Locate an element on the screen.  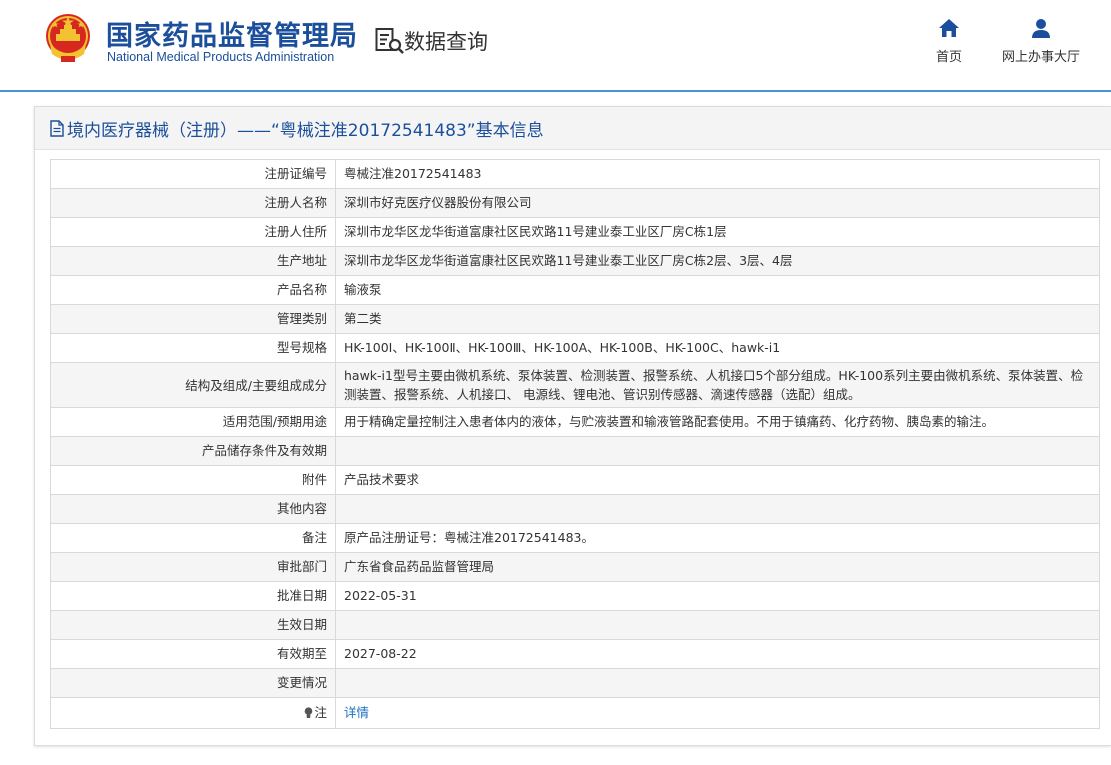
table-row: 变更情况 is located at coordinates (575, 683).